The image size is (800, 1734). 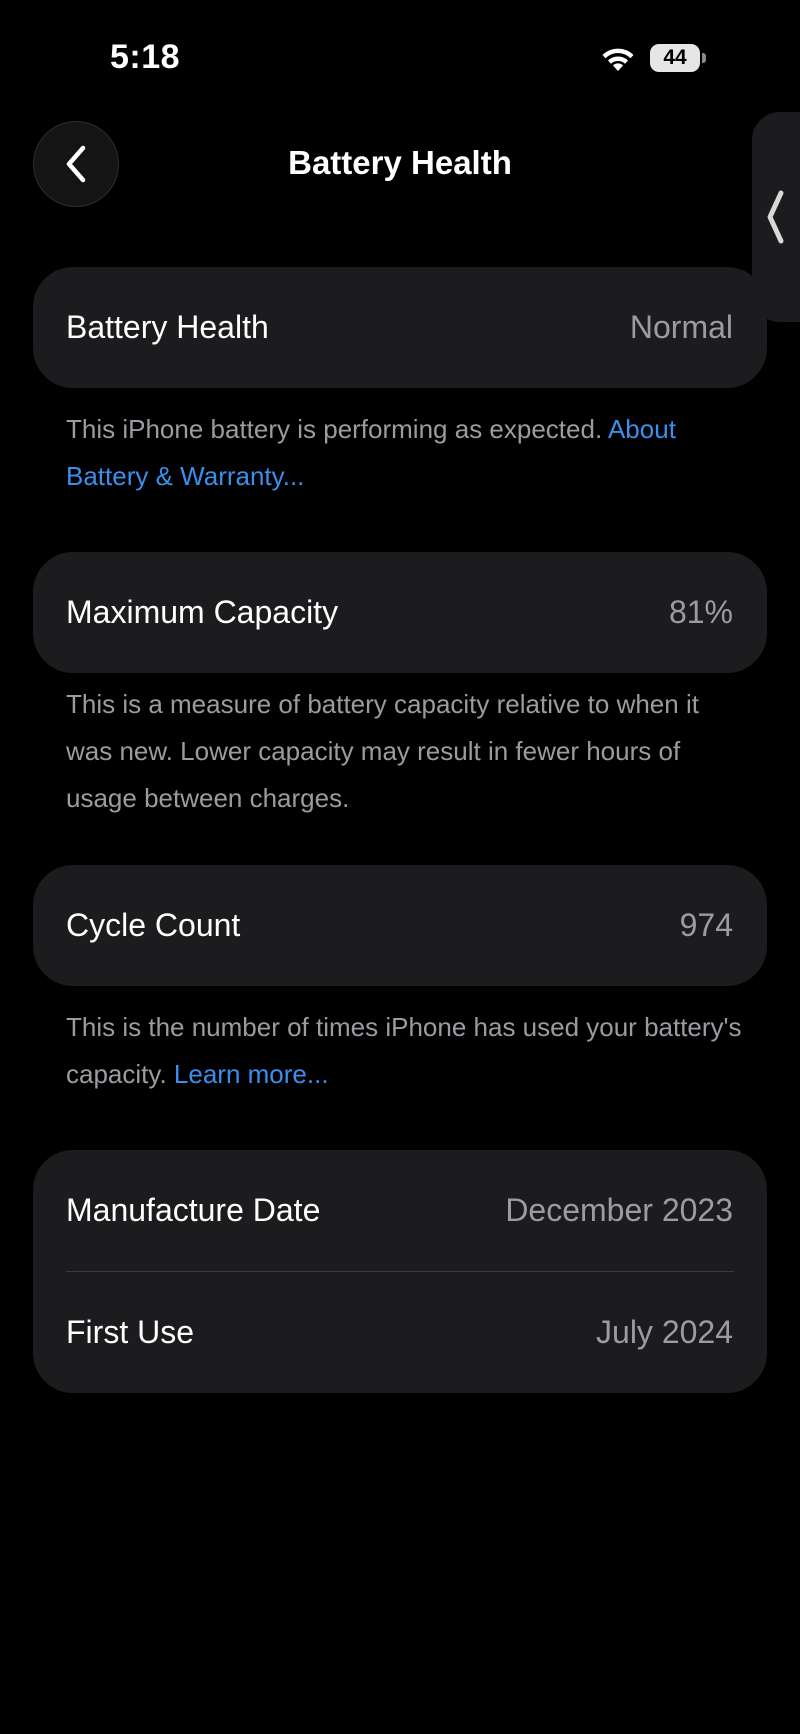 I want to click on battery-health-row: Battery Health Normal, so click(x=400, y=327).